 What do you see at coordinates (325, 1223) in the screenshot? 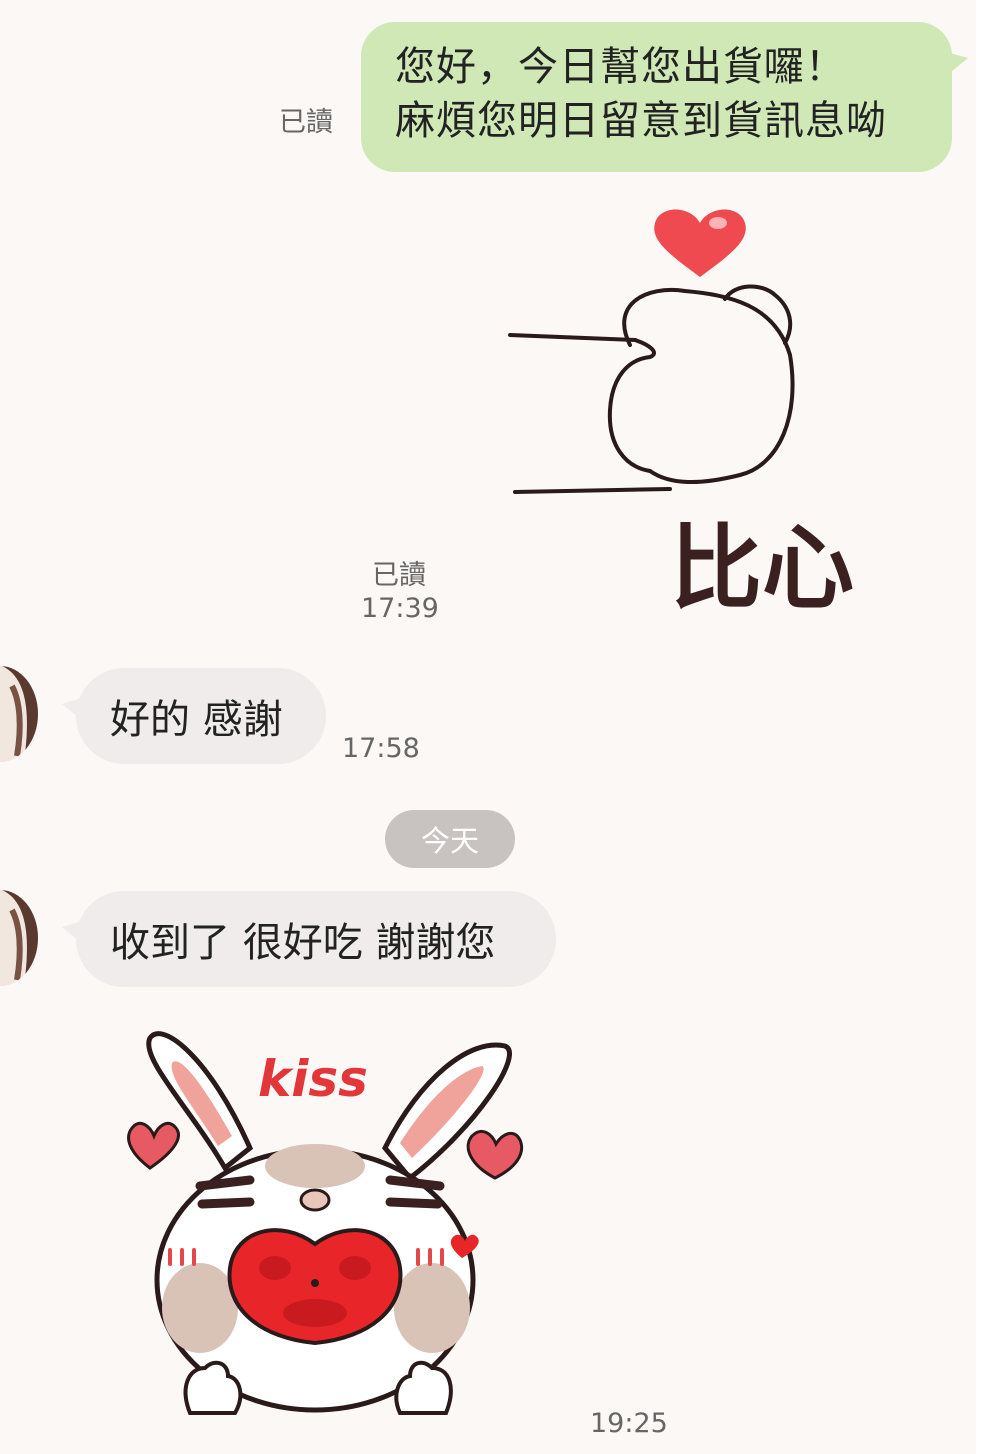
I see `kiss-bunny-sticker: kiss` at bounding box center [325, 1223].